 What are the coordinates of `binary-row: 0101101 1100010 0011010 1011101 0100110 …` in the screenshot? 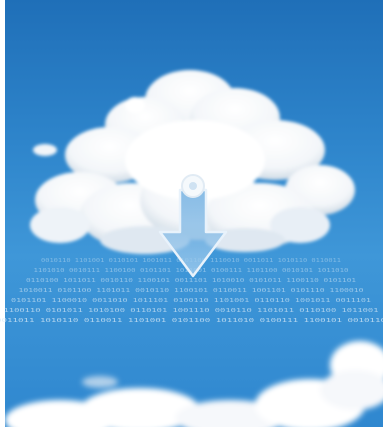 It's located at (191, 301).